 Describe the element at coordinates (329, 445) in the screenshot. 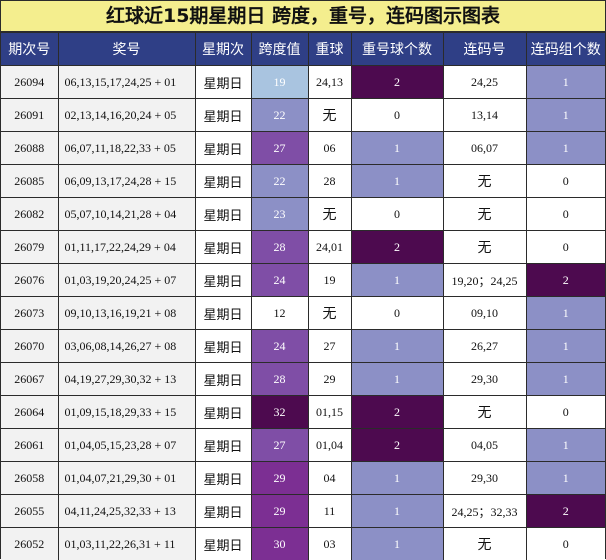

I see `repeat-balls-cell: 01,04` at that location.